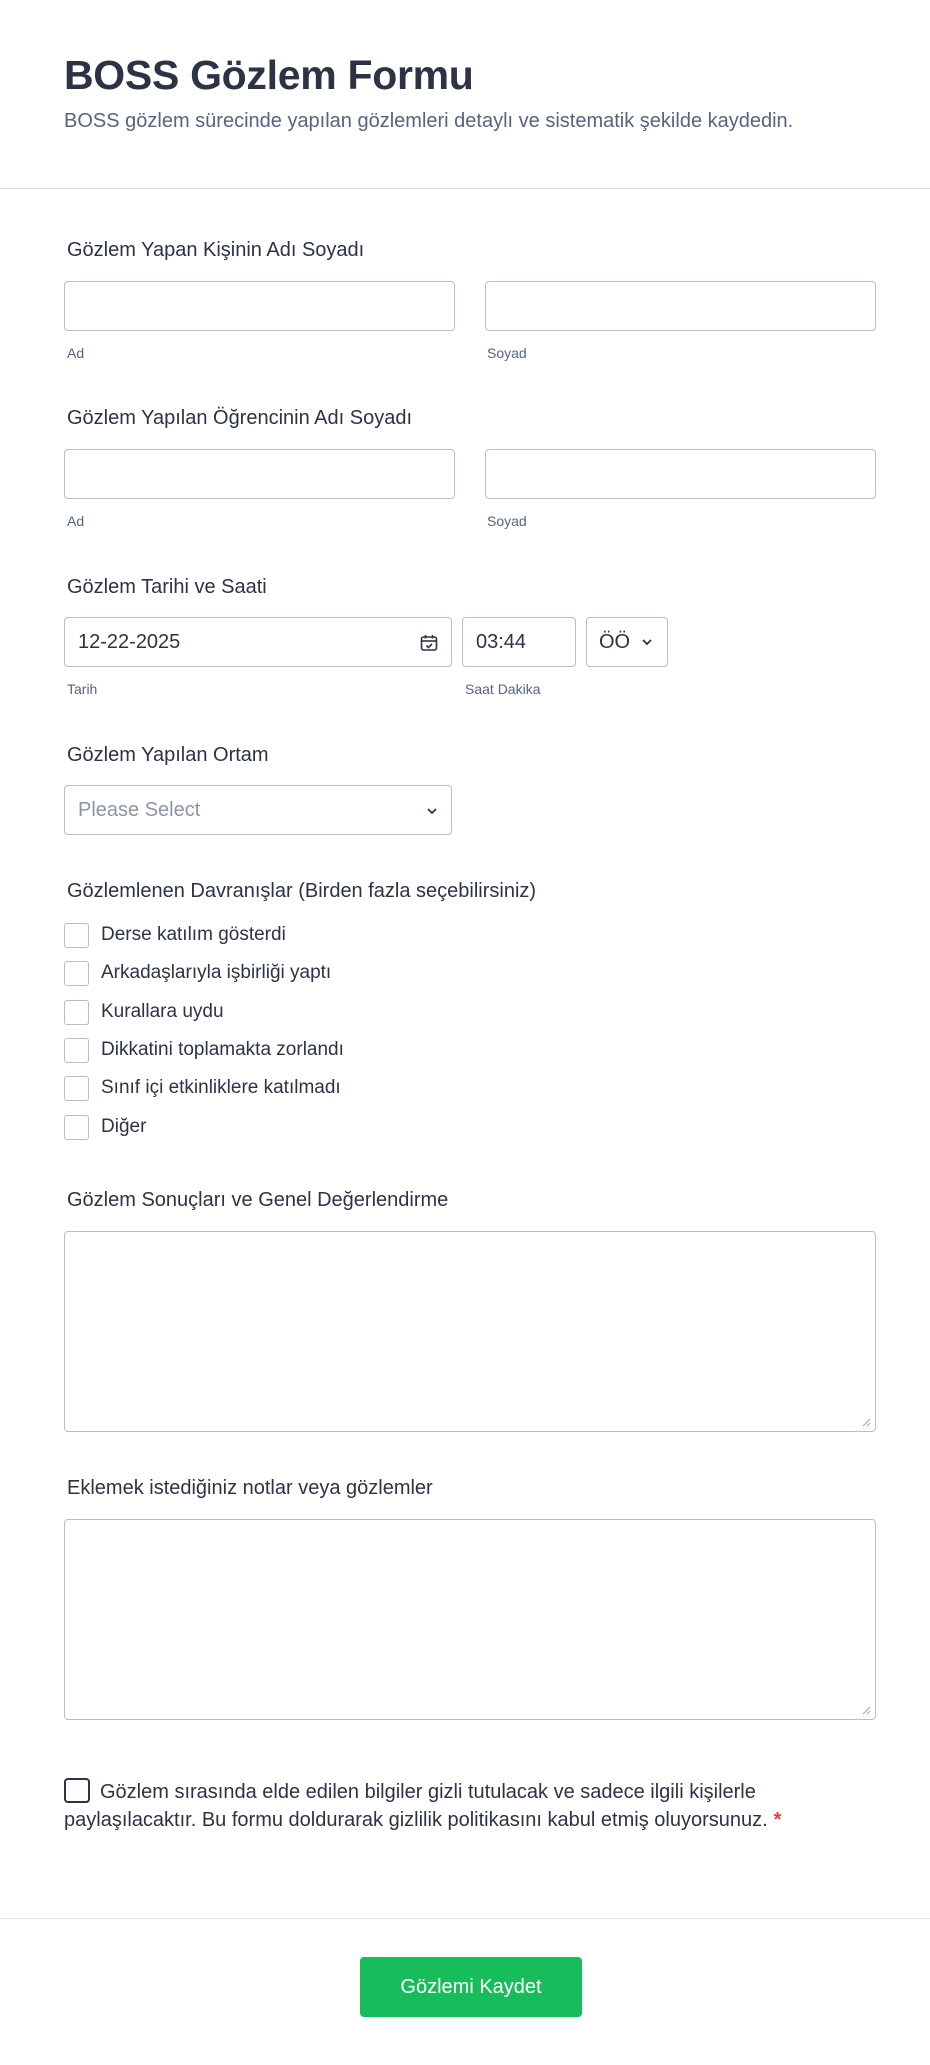  I want to click on footer-divider, so click(465, 1918).